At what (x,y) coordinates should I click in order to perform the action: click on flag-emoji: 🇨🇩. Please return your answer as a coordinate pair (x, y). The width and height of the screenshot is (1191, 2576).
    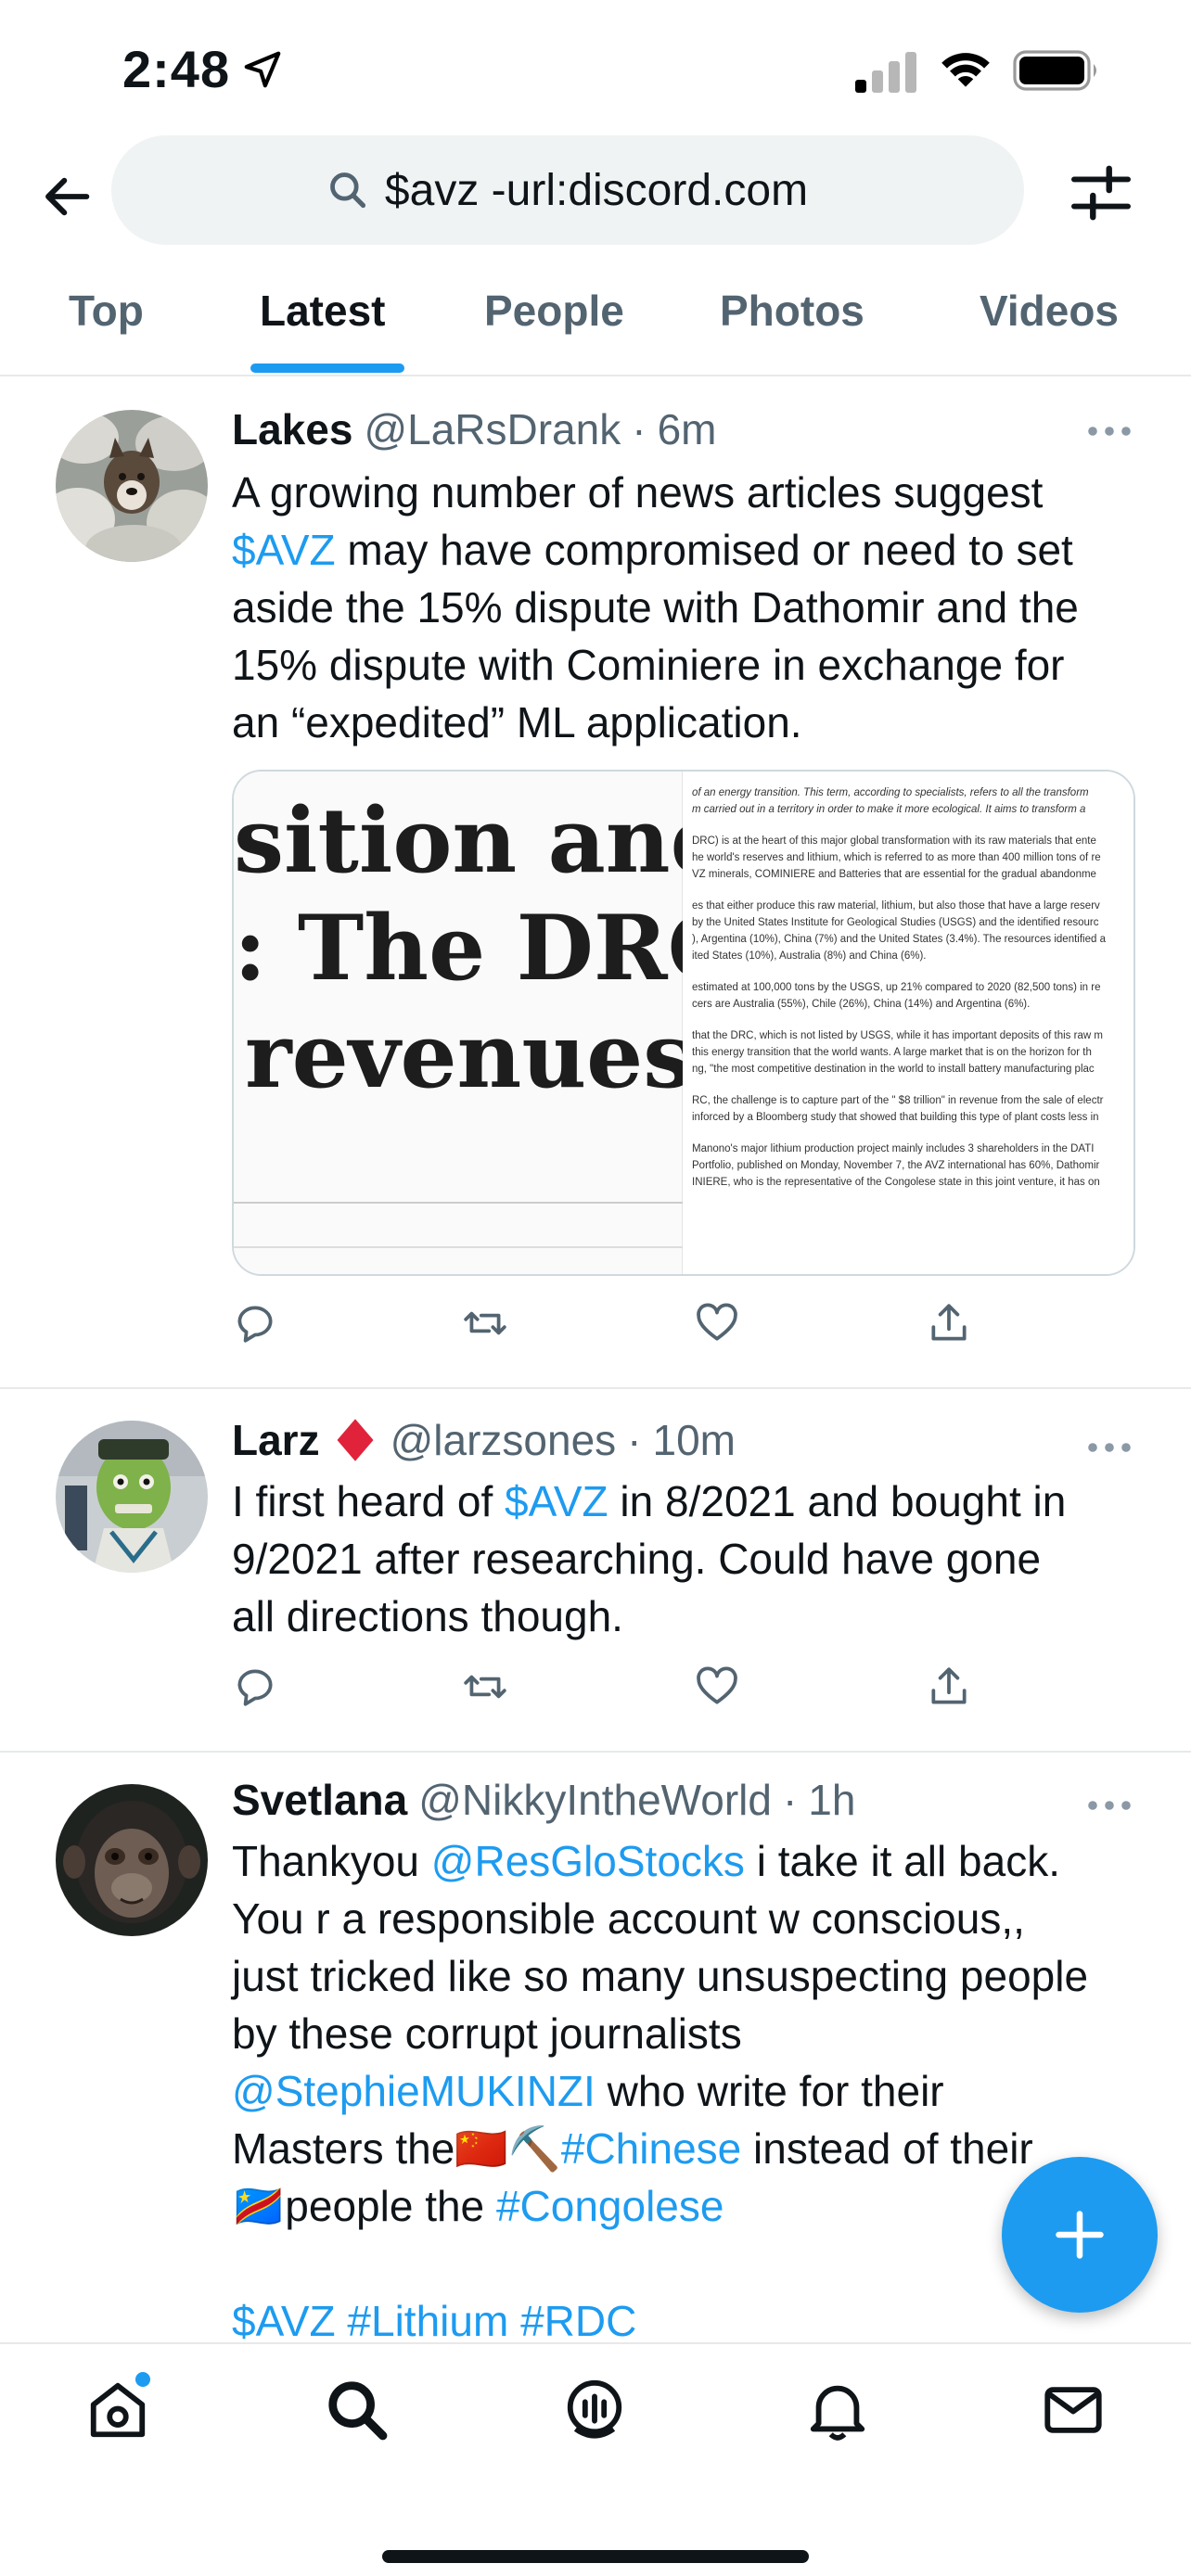
    Looking at the image, I should click on (259, 2206).